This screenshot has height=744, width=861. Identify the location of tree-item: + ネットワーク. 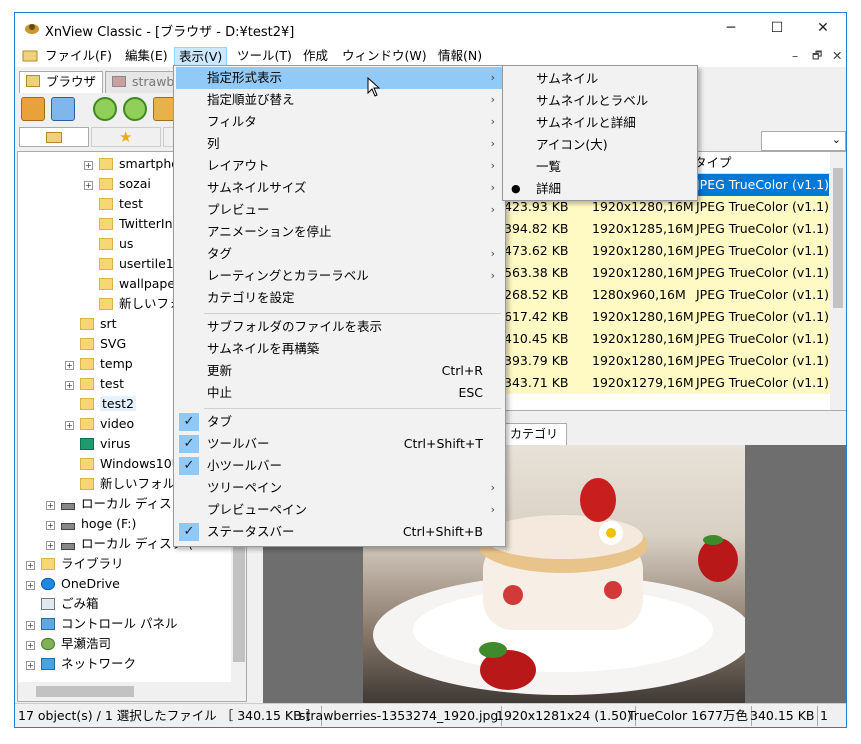
(81, 664).